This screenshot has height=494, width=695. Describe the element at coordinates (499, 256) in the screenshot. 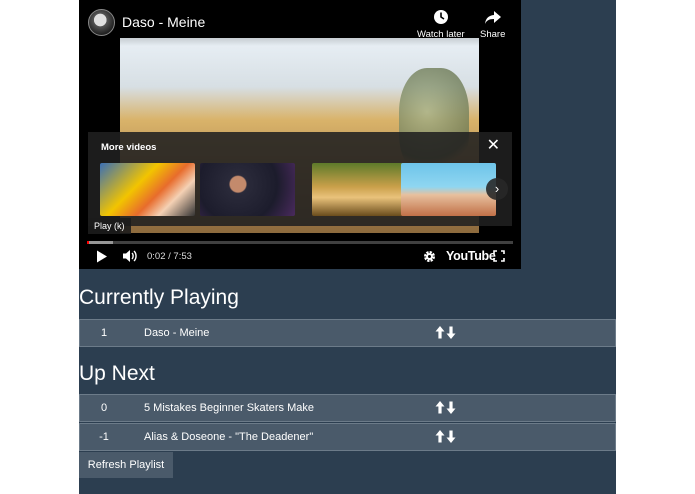

I see `fullscreen-icon` at that location.